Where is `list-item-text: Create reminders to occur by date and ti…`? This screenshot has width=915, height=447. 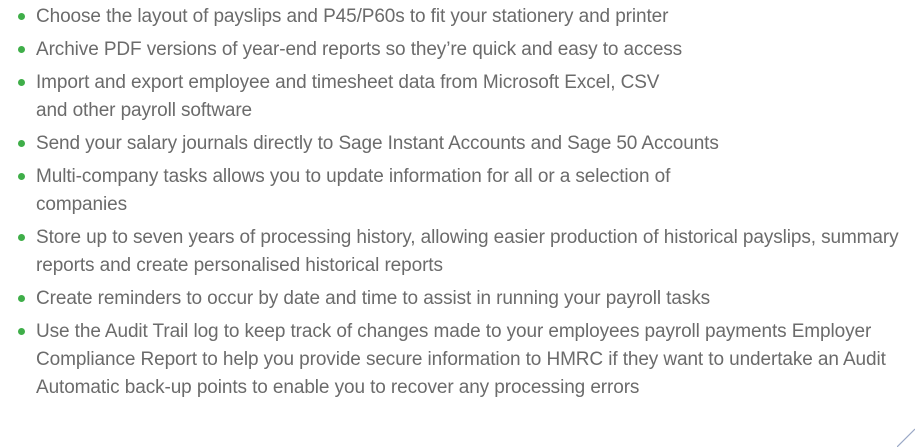
list-item-text: Create reminders to occur by date and ti… is located at coordinates (373, 298).